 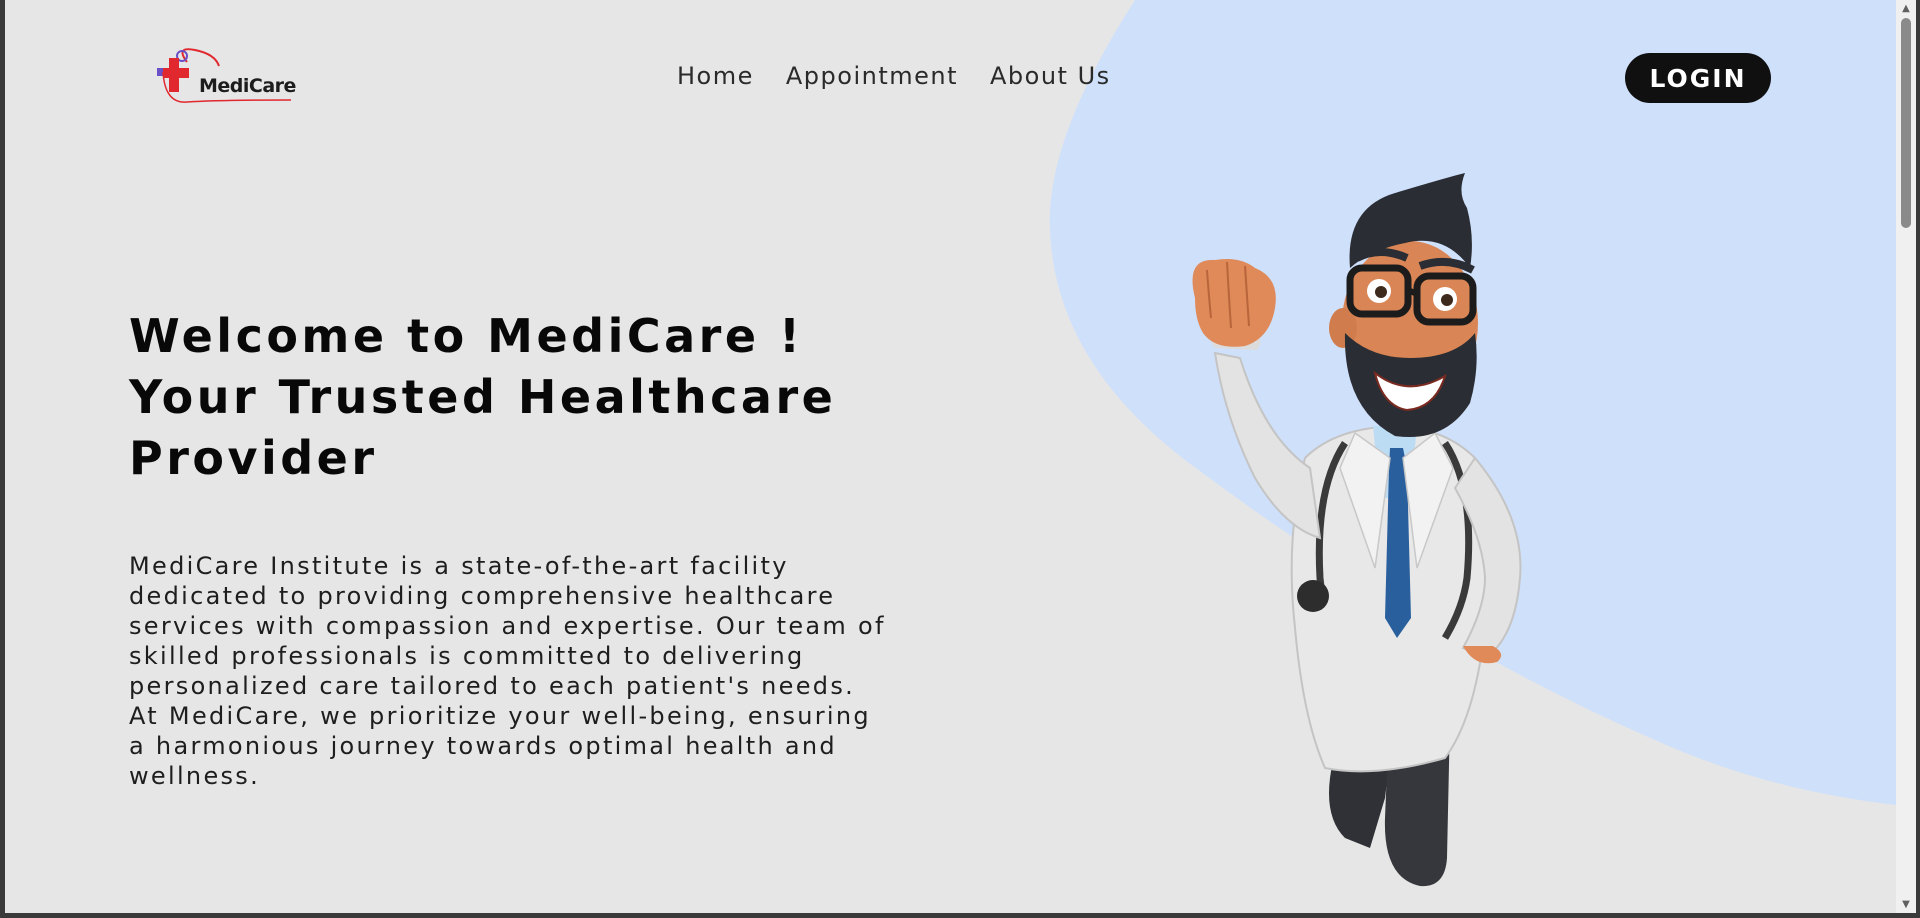 I want to click on triangle-down-icon: ▼, so click(x=1906, y=904).